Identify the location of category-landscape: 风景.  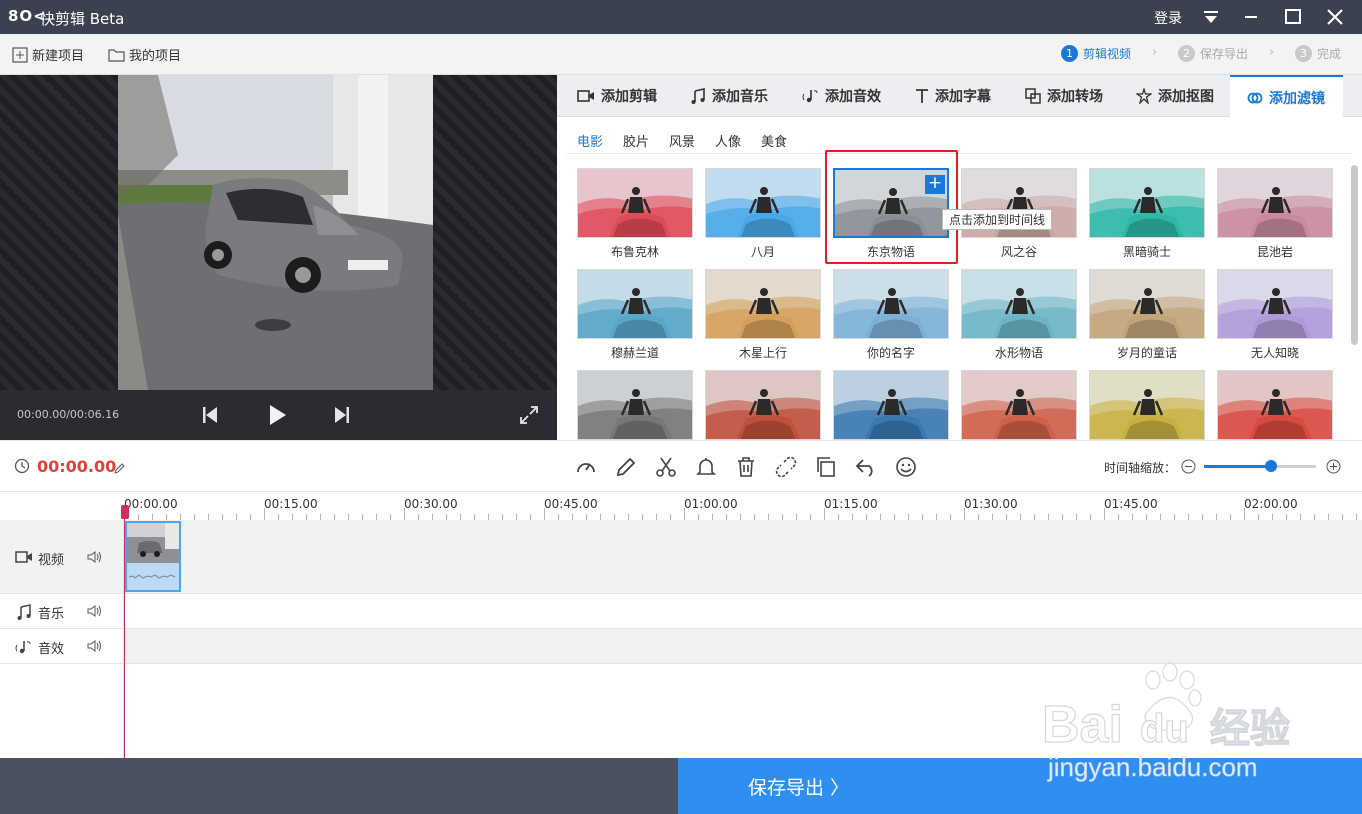
(682, 140).